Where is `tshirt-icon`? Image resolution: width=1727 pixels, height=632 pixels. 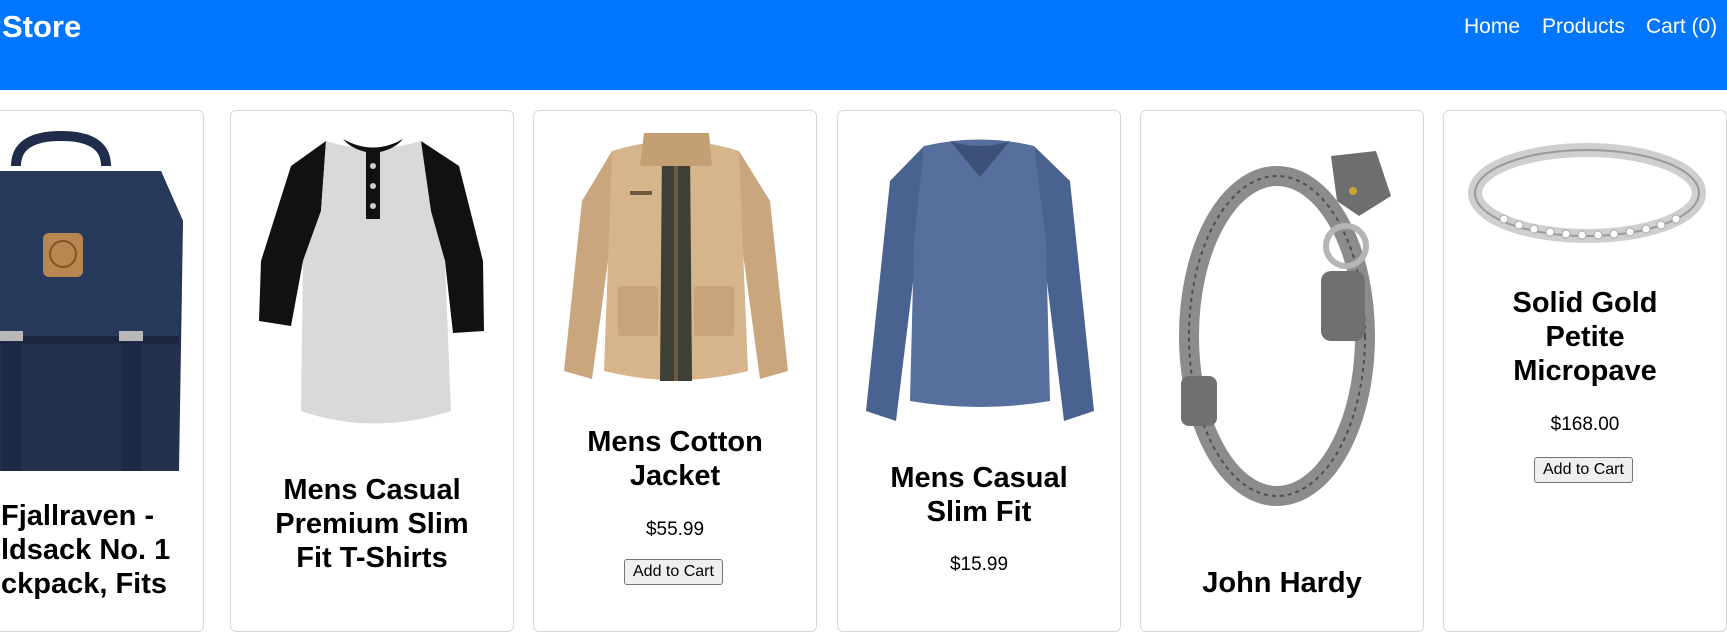 tshirt-icon is located at coordinates (371, 281).